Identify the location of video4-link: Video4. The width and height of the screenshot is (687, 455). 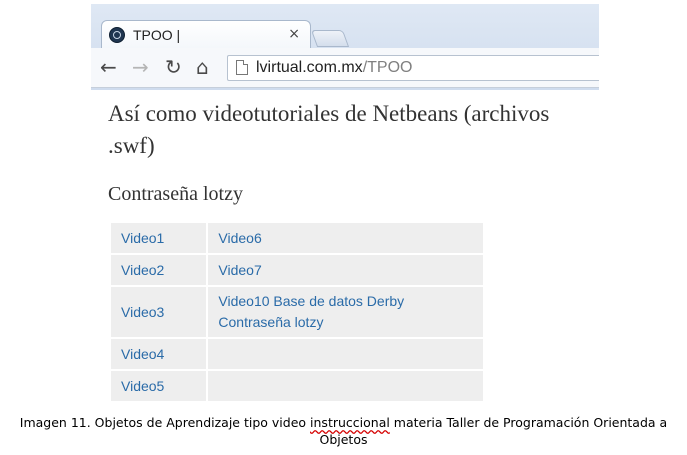
(158, 354).